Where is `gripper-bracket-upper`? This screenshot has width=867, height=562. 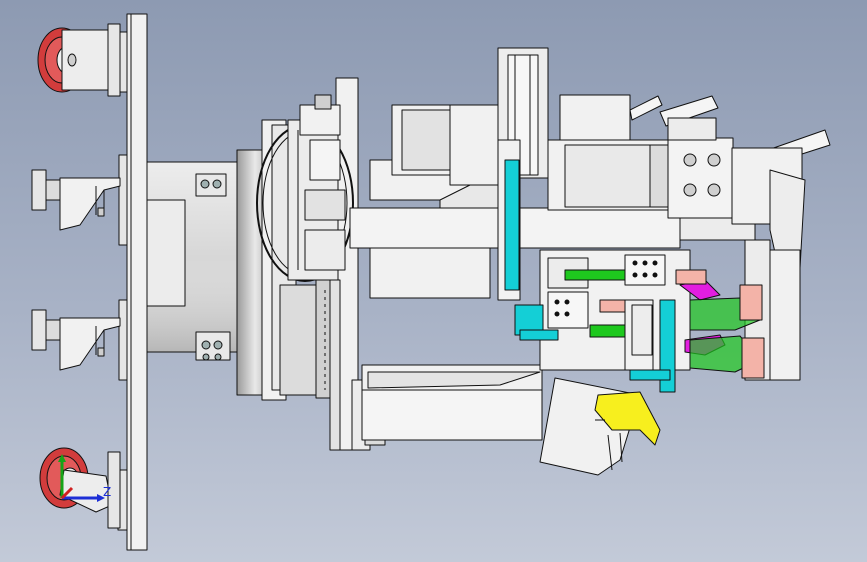
gripper-bracket-upper is located at coordinates (76, 200).